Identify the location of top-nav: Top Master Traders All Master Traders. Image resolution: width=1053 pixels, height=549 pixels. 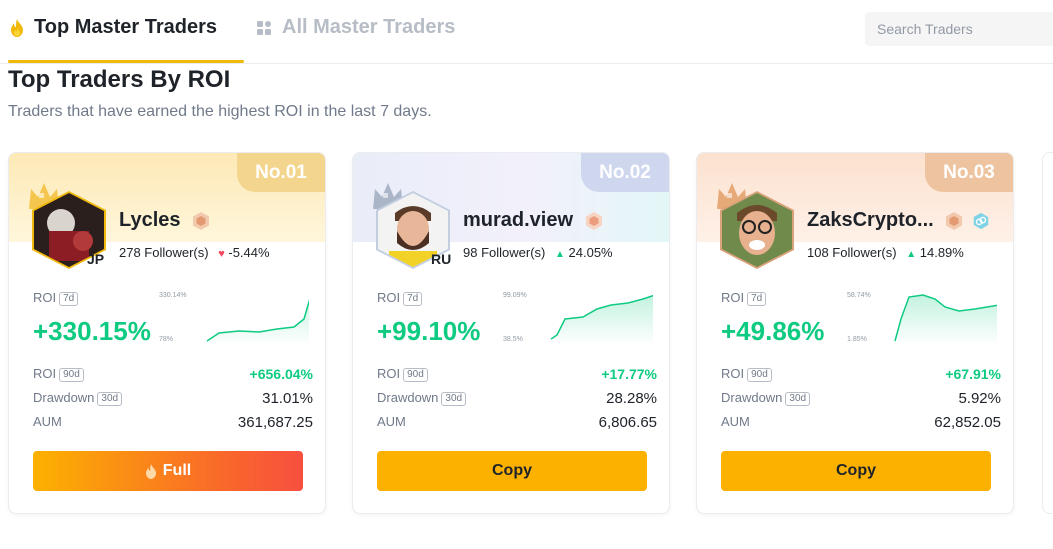
(526, 32).